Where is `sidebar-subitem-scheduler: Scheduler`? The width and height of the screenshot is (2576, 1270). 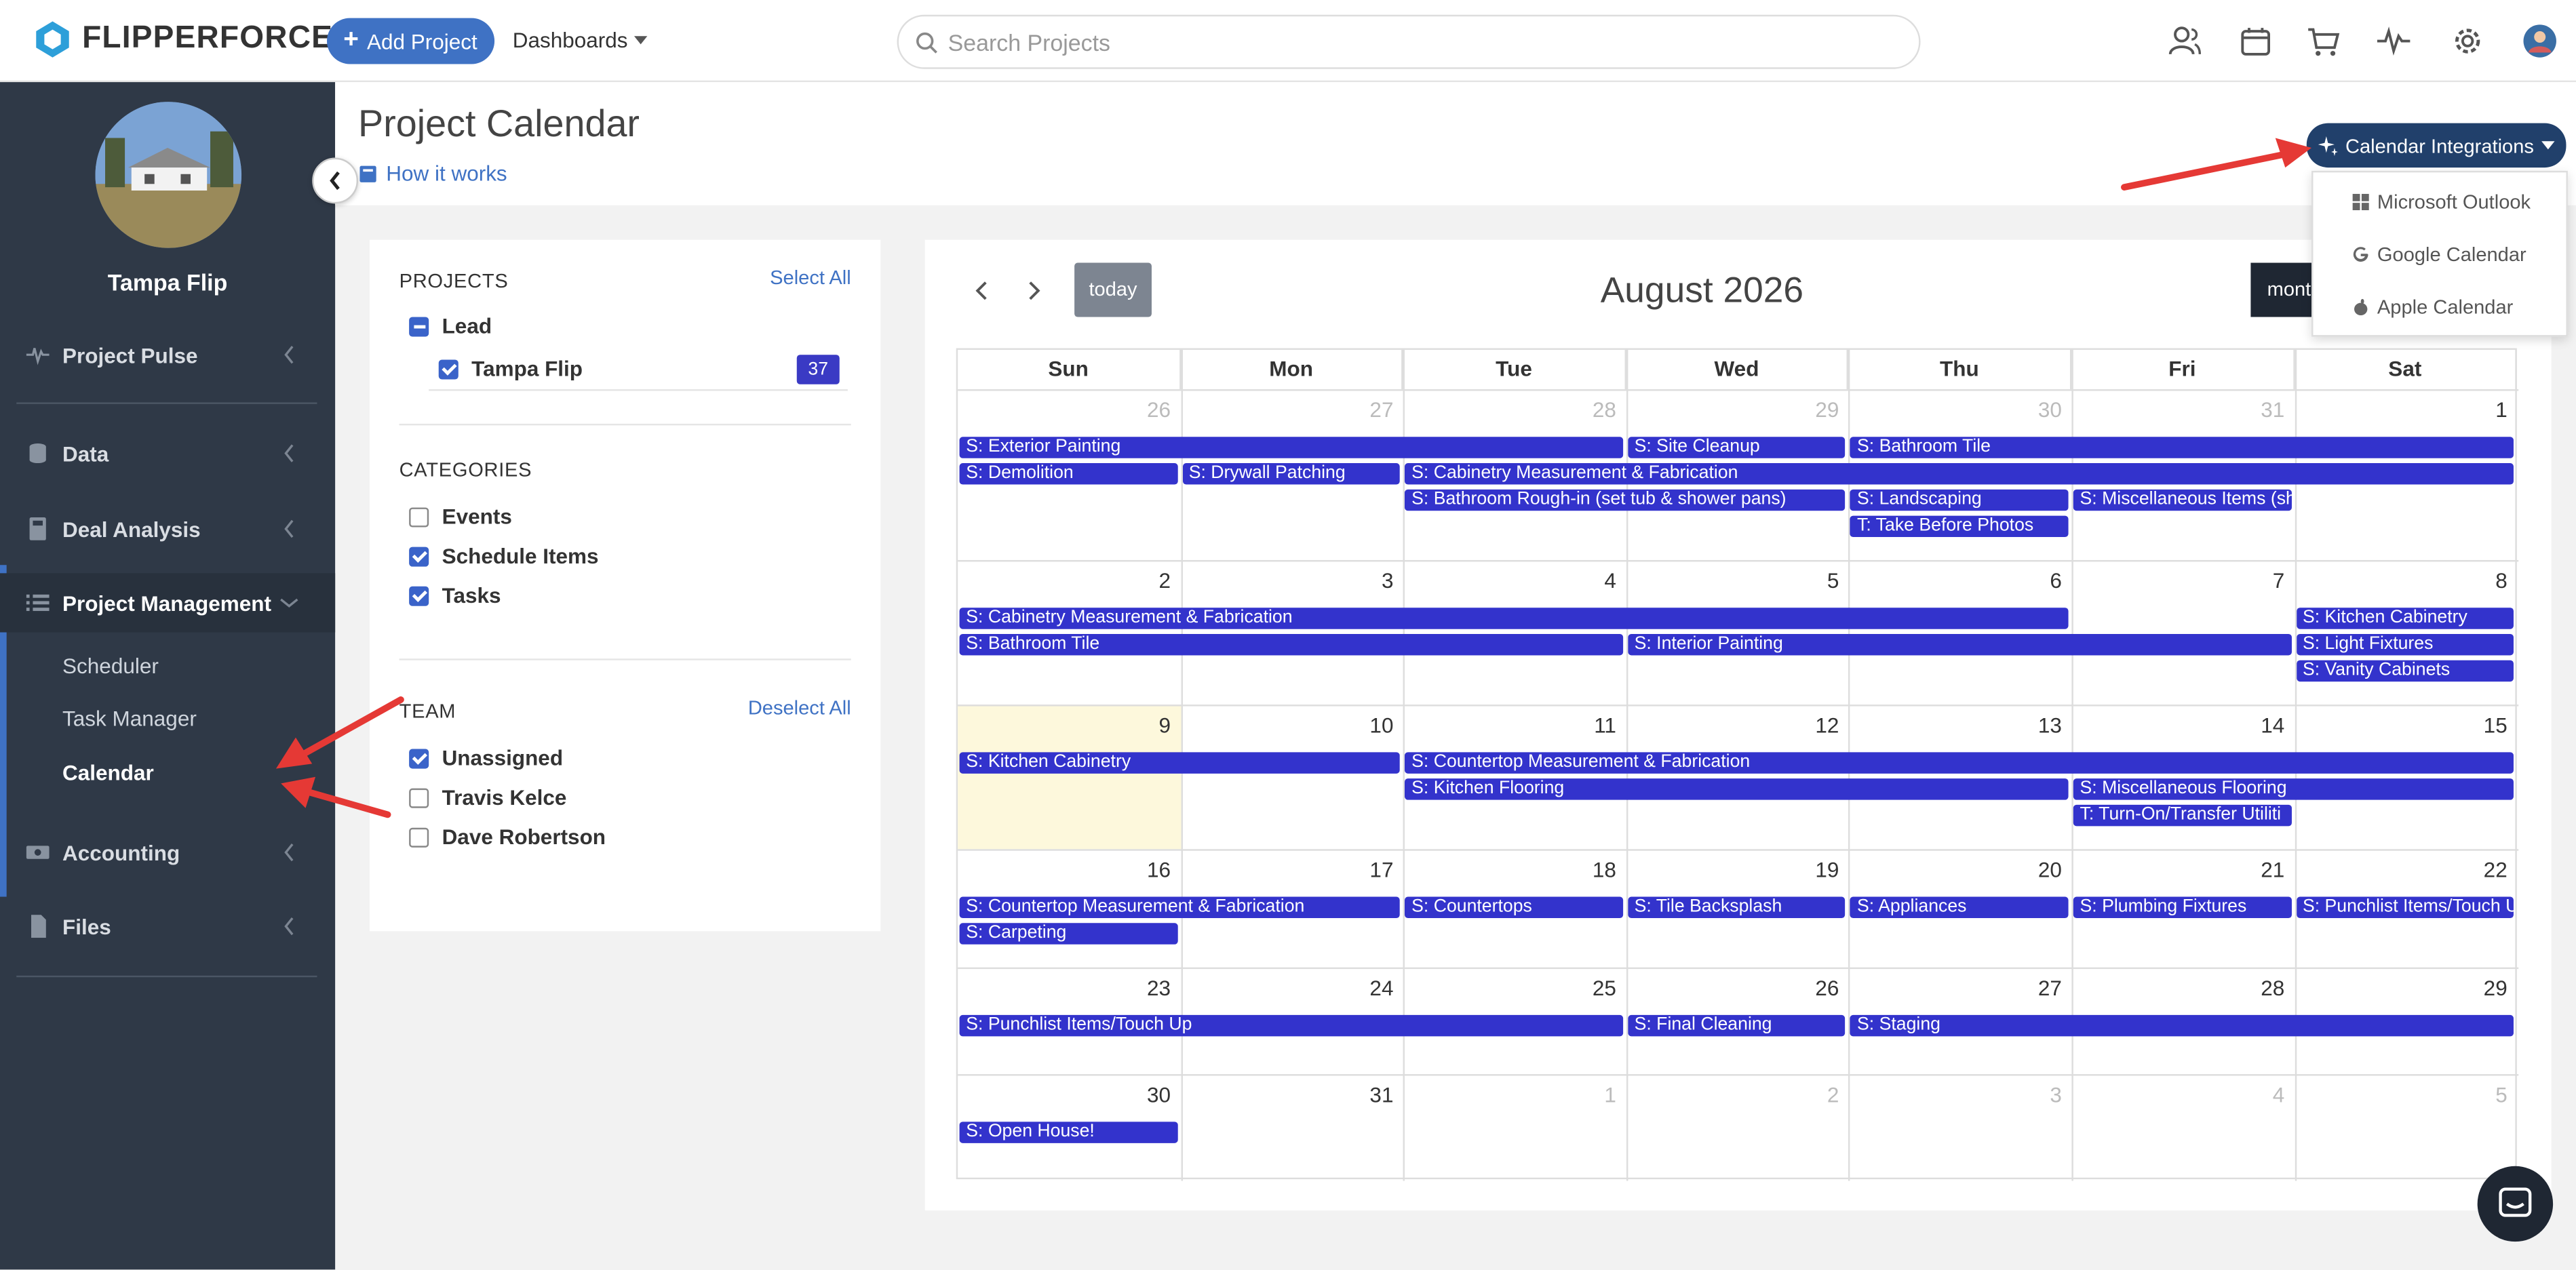
sidebar-subitem-scheduler: Scheduler is located at coordinates (110, 666).